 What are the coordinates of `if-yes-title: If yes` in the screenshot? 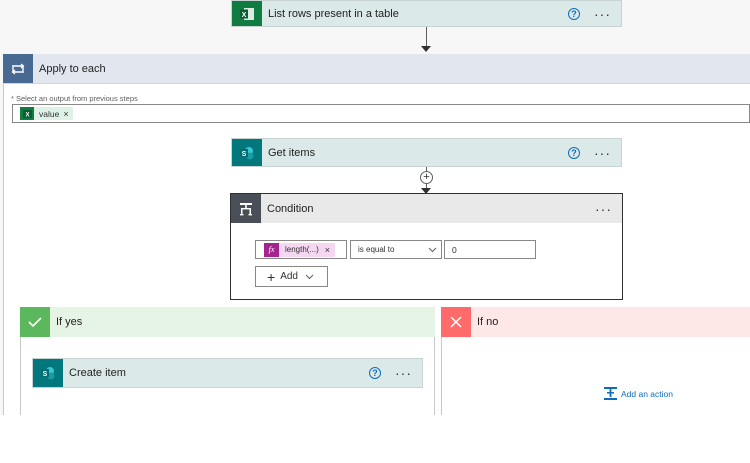 It's located at (69, 322).